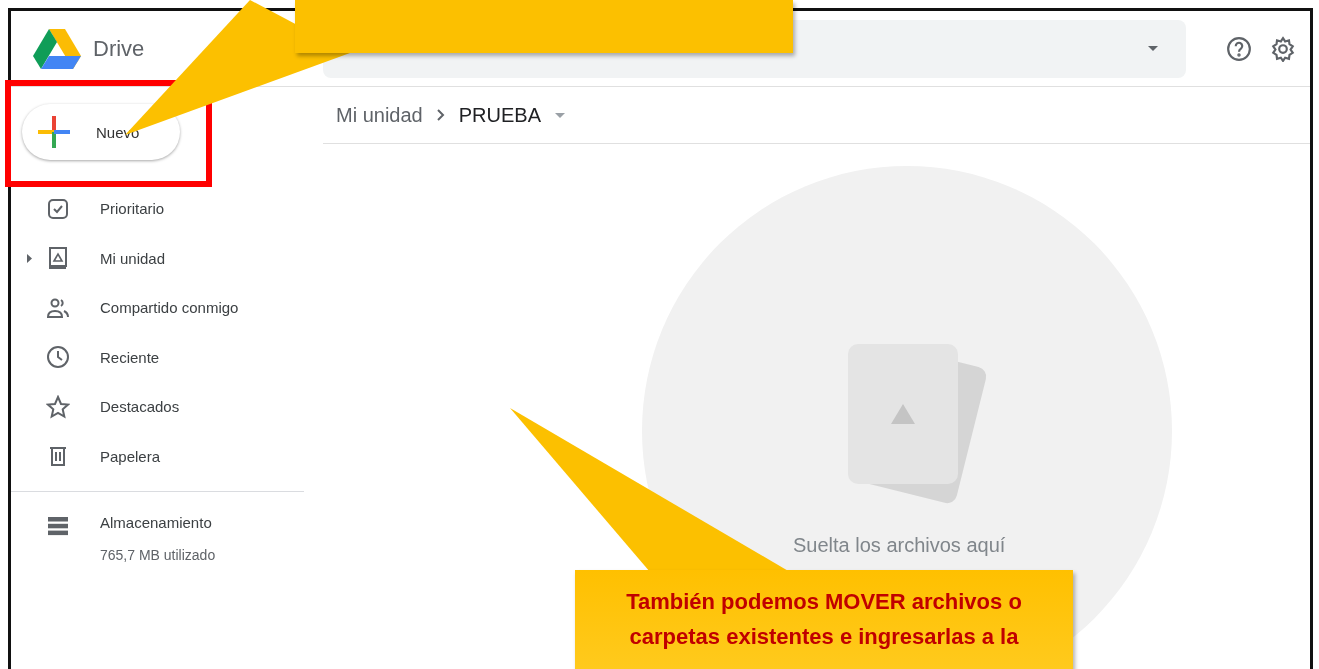 Image resolution: width=1319 pixels, height=669 pixels. Describe the element at coordinates (58, 258) in the screenshot. I see `drive-folder-icon` at that location.